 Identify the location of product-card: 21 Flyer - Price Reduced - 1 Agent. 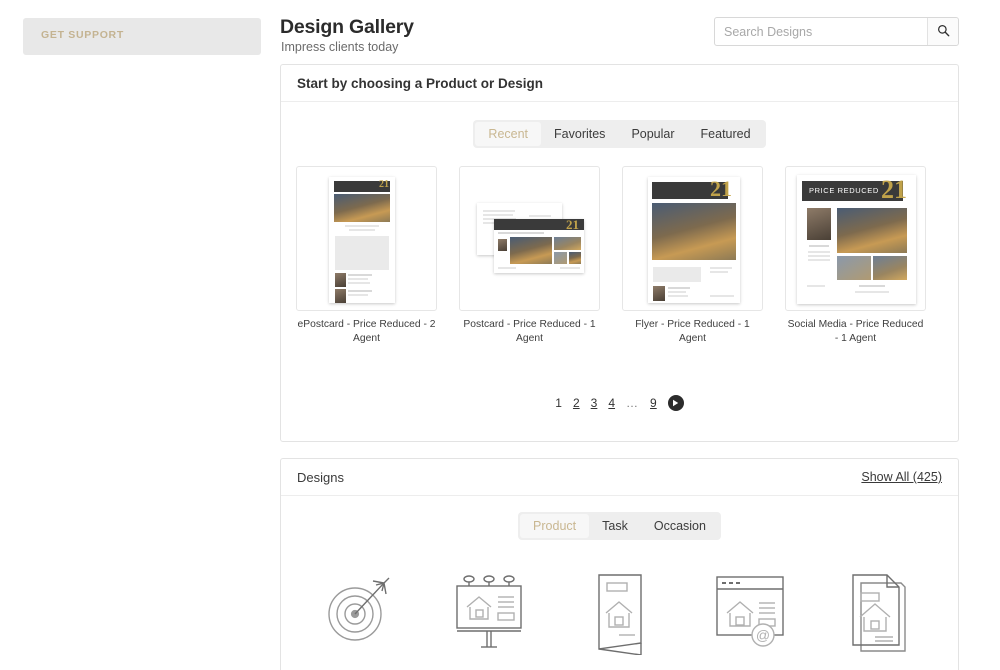
(692, 256).